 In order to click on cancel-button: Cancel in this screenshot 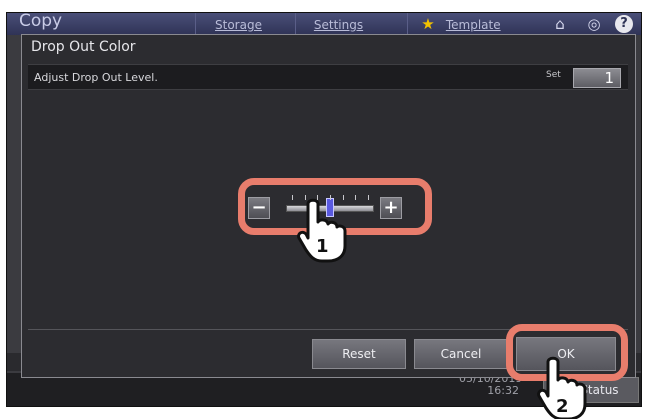, I will do `click(461, 354)`.